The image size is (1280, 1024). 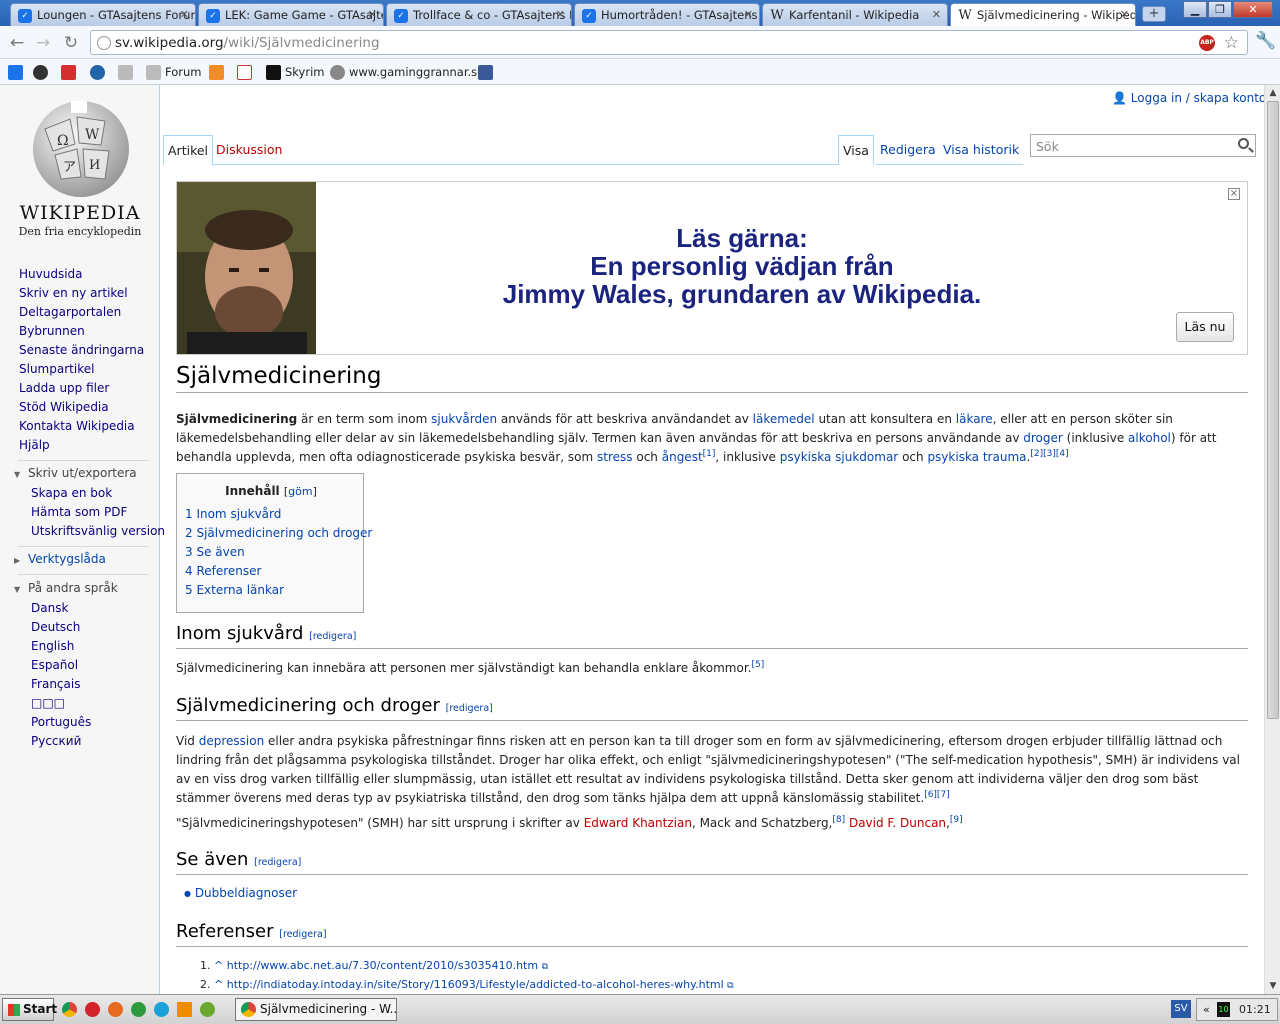 I want to click on sidebar-item-senaste-andringarna: Senaste ändringarna, so click(x=81, y=350).